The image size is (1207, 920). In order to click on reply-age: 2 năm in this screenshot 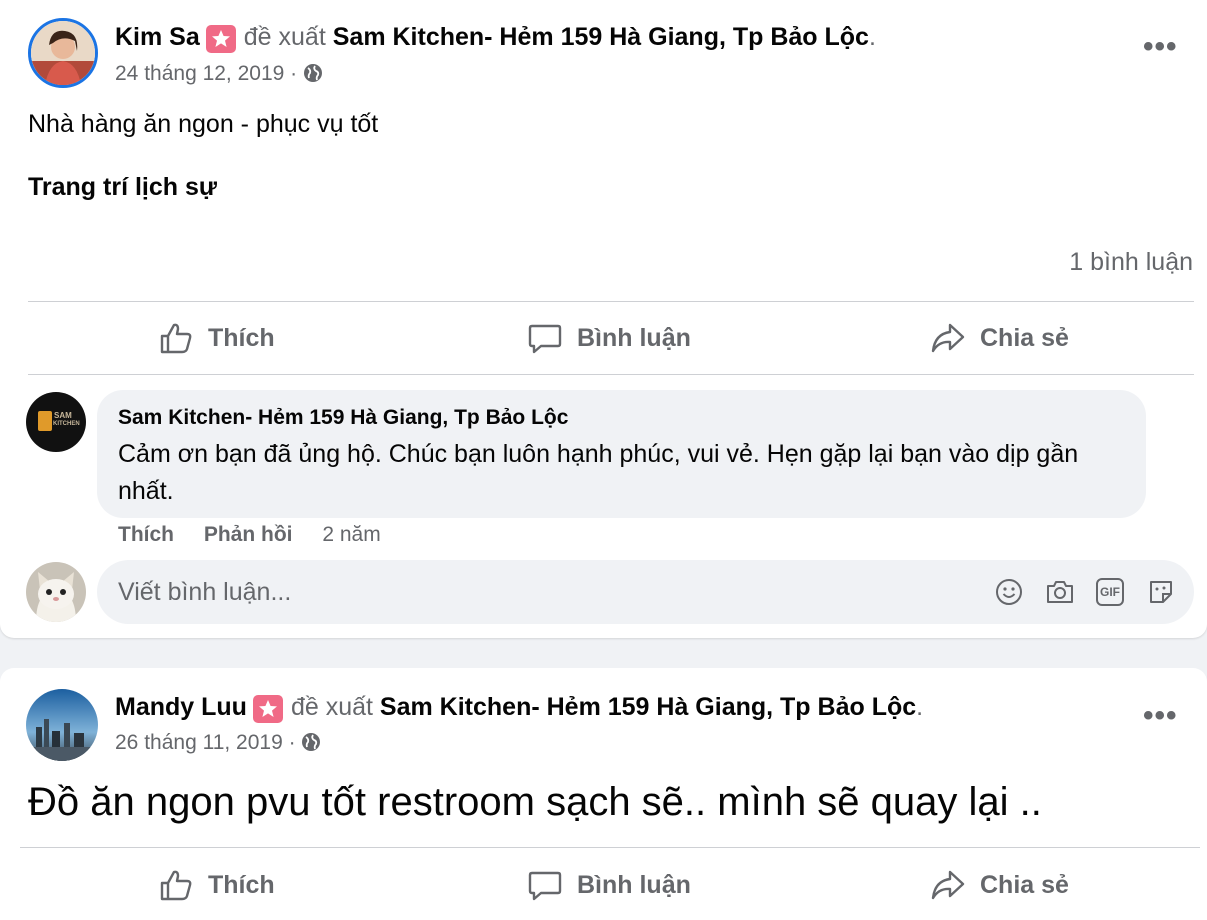, I will do `click(351, 534)`.